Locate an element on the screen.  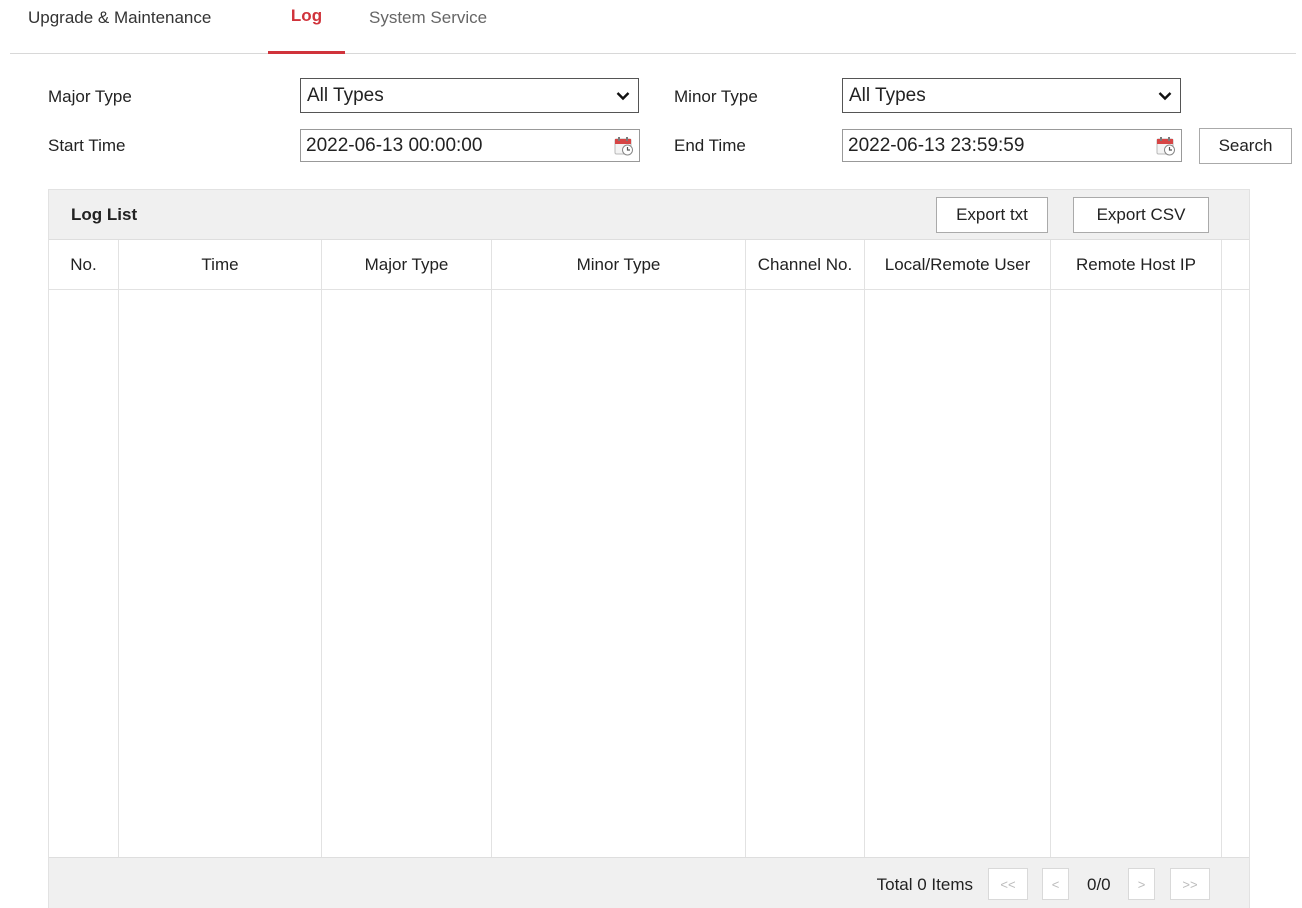
minor-type-label: Minor Type is located at coordinates (716, 96).